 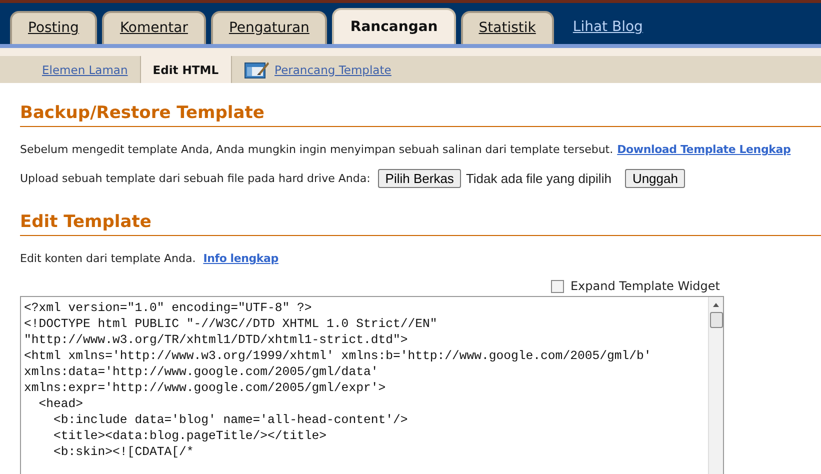 What do you see at coordinates (195, 178) in the screenshot?
I see `upload-label: Upload sebuah template dari sebuah file pada hard drive Anda:` at bounding box center [195, 178].